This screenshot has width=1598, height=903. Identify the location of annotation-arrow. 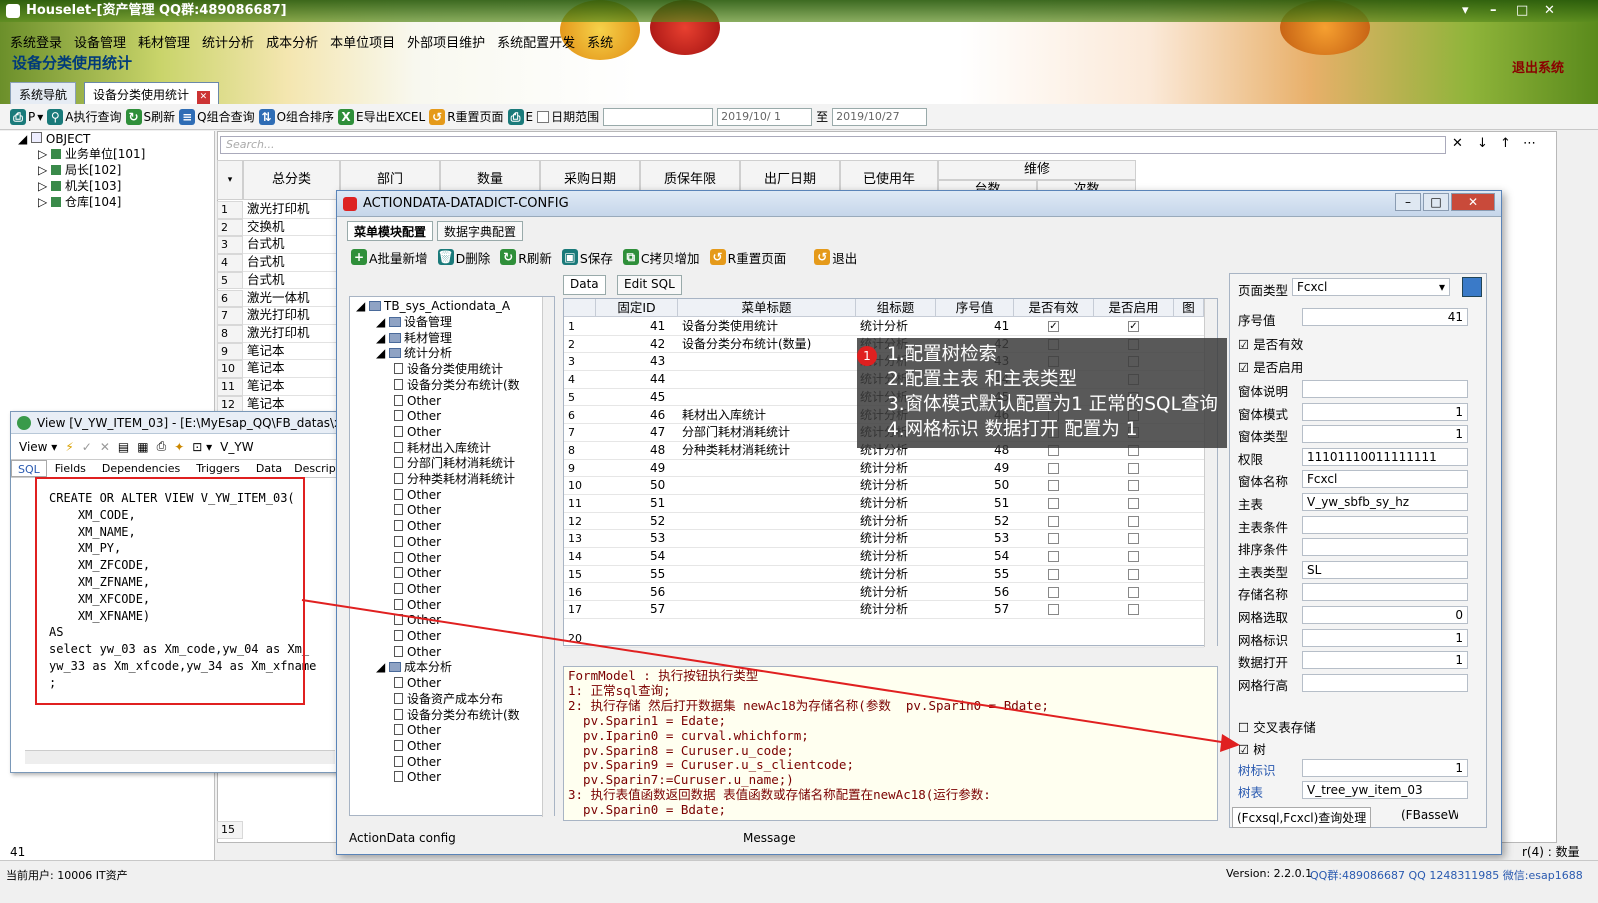
(770, 675).